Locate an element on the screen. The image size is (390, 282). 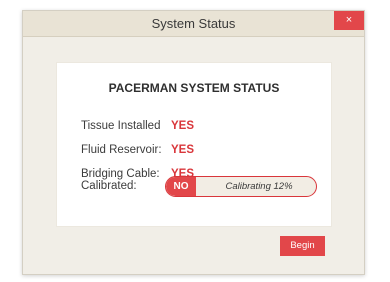
calibration-status-text: Calibrating 12% is located at coordinates (259, 186).